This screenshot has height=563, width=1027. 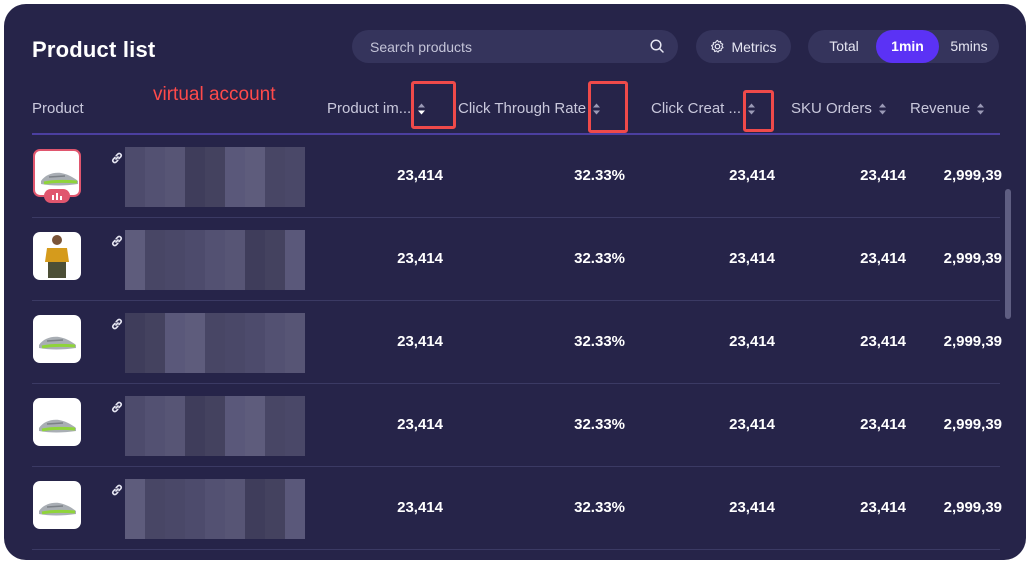 What do you see at coordinates (1008, 254) in the screenshot?
I see `scrollbar-thumb` at bounding box center [1008, 254].